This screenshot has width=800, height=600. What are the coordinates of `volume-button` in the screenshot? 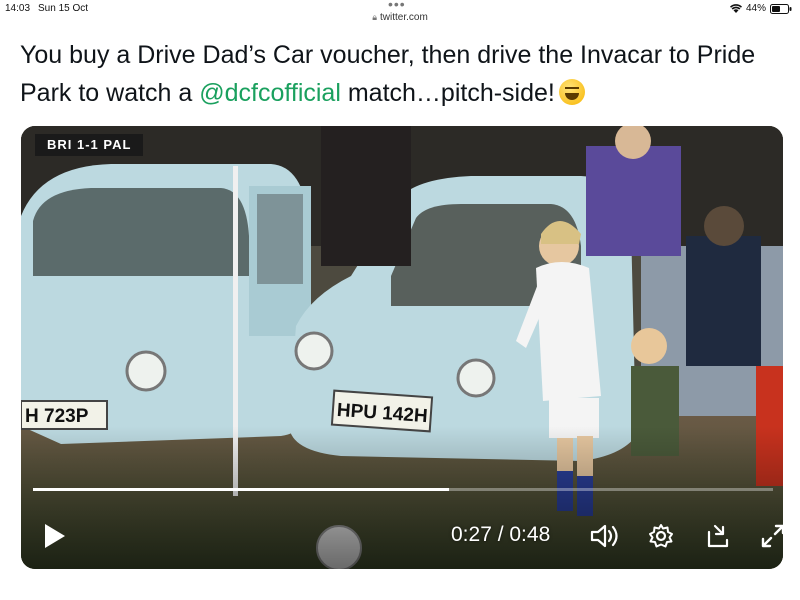 It's located at (605, 536).